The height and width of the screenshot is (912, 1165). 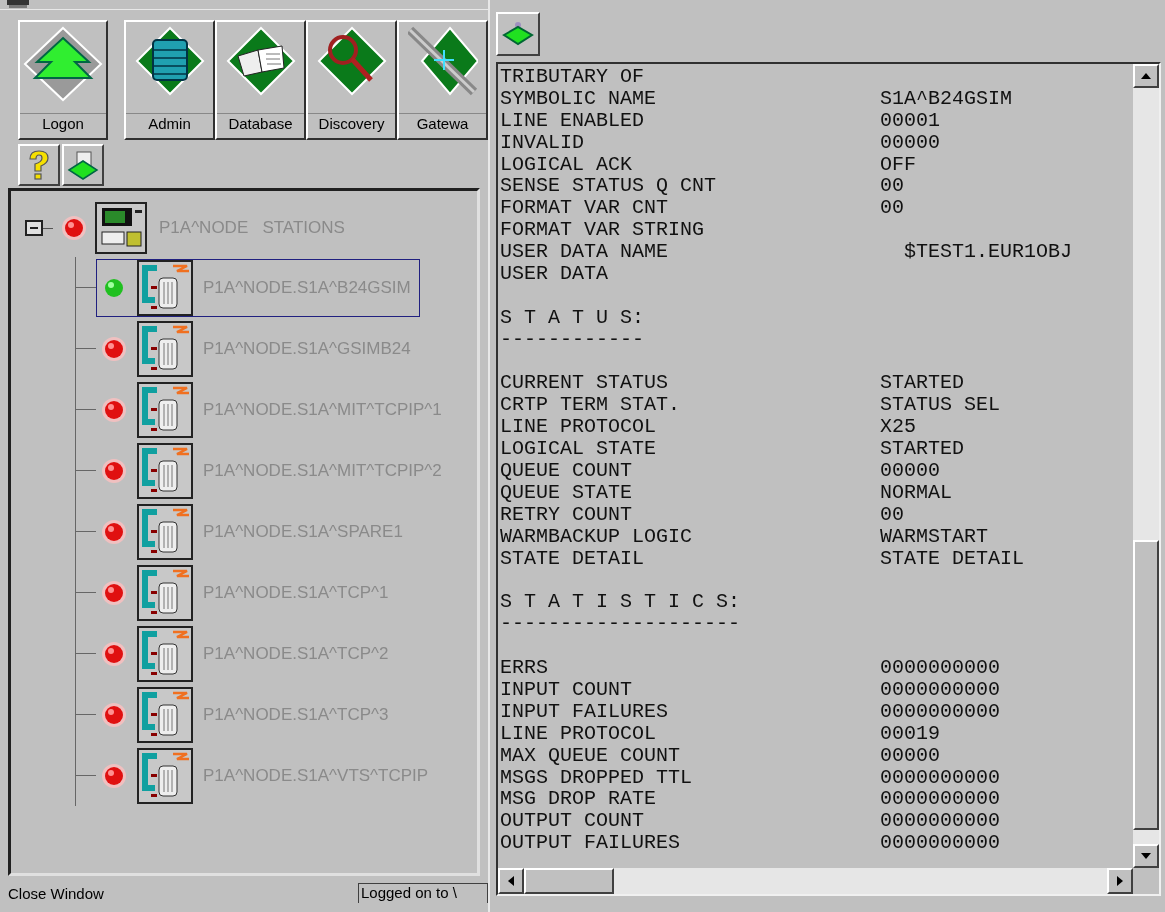 What do you see at coordinates (573, 120) in the screenshot?
I see `field-label: LINE ENABLED` at bounding box center [573, 120].